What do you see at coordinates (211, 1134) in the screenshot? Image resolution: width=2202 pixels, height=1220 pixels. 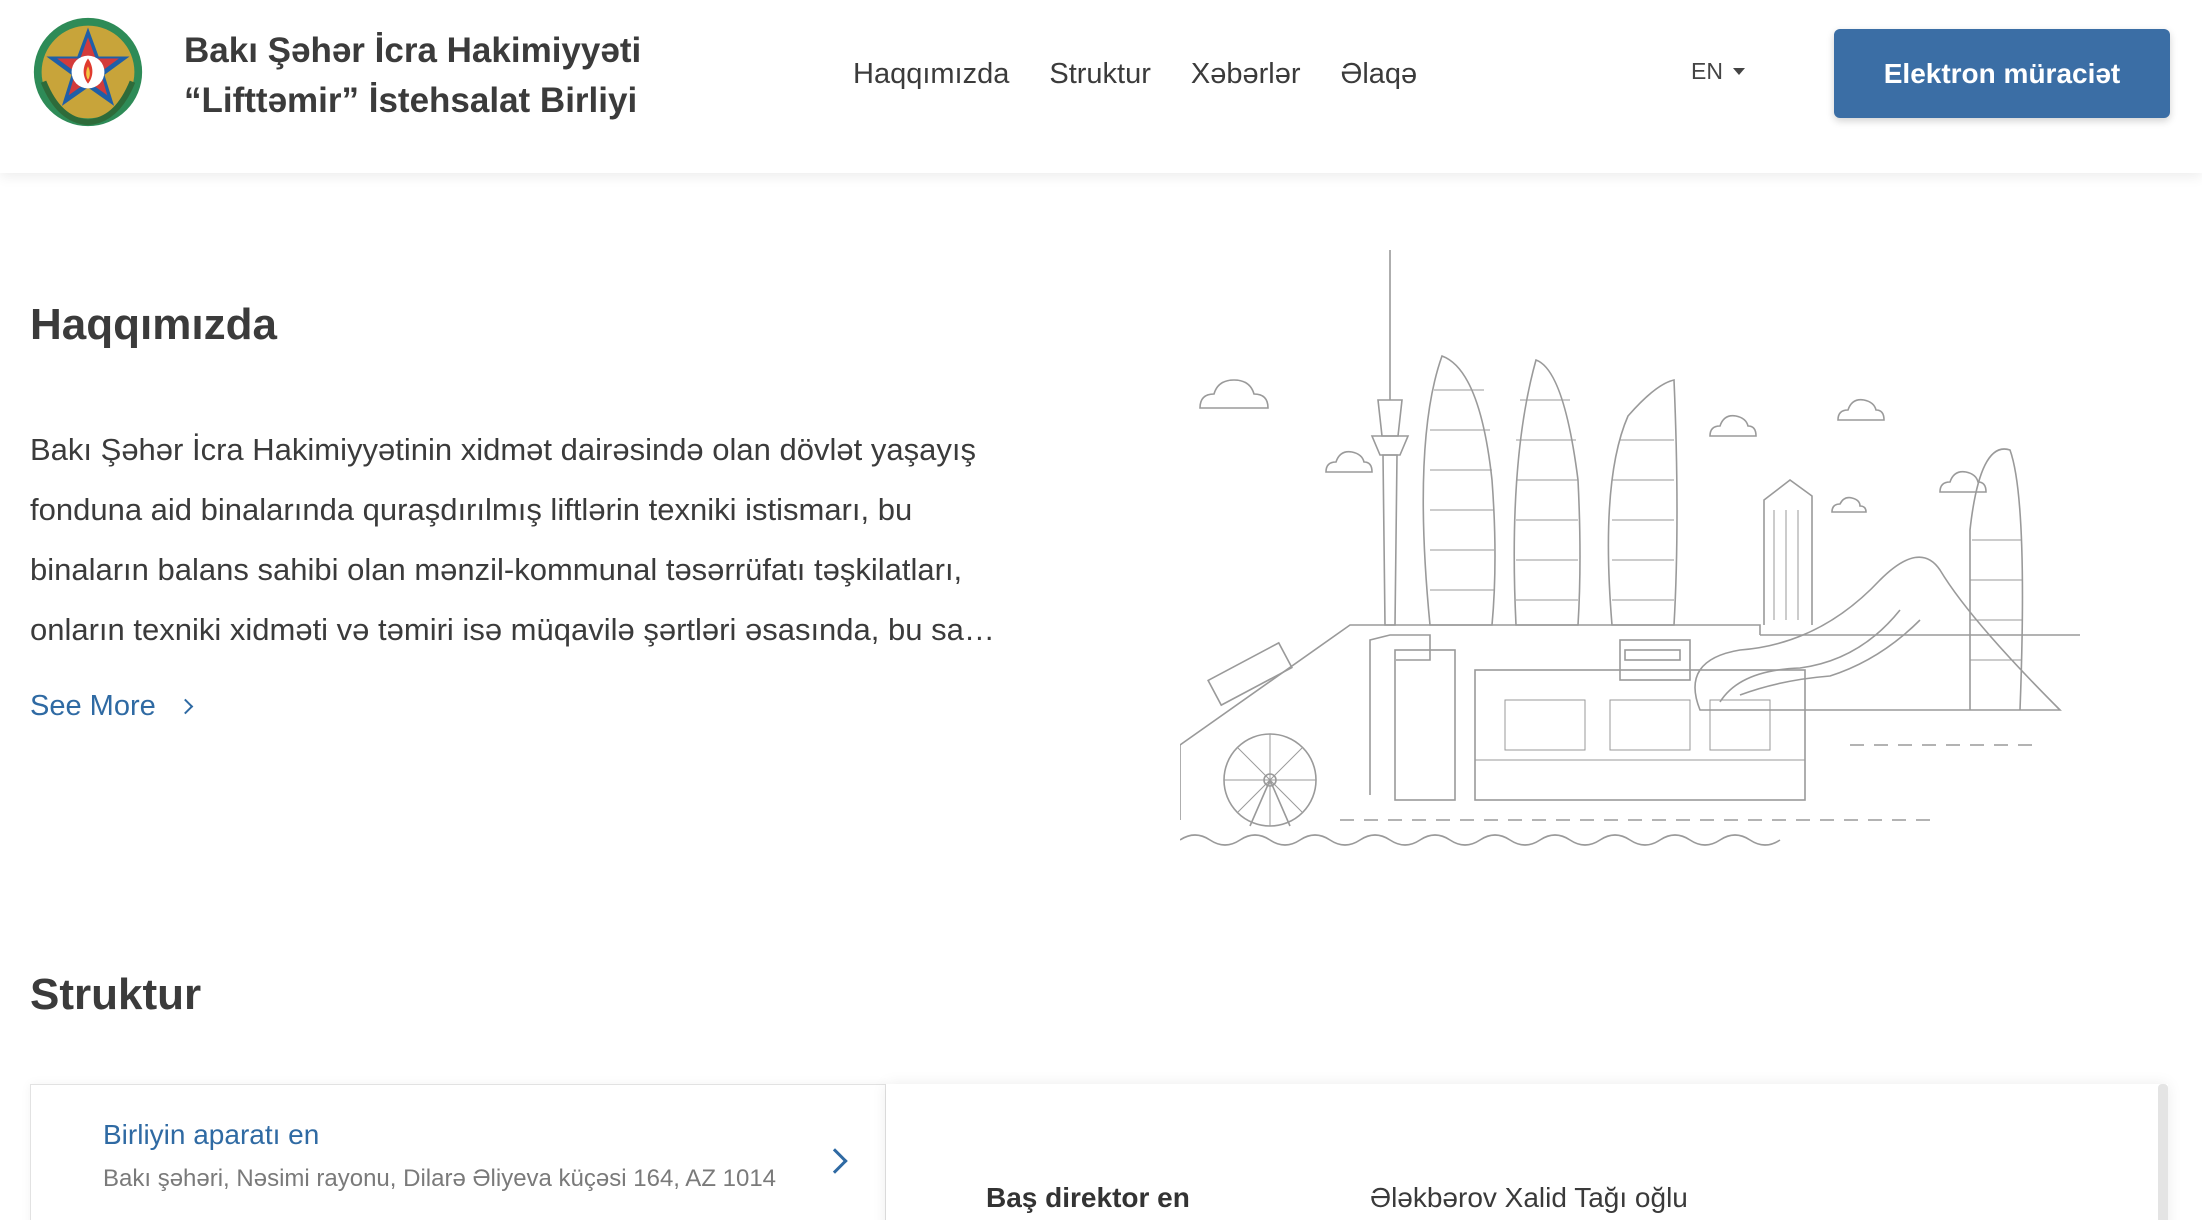 I see `unit-name: Birliyin aparatı en` at bounding box center [211, 1134].